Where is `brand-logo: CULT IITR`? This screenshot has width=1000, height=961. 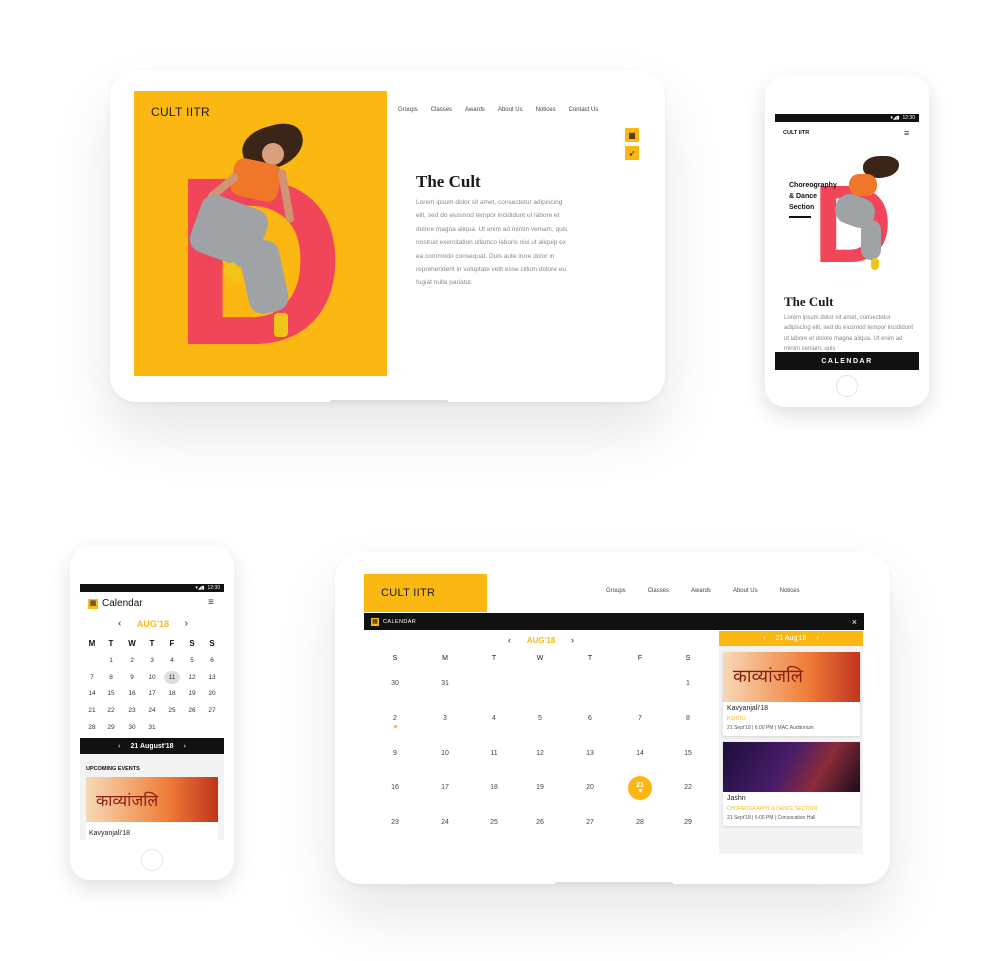 brand-logo: CULT IITR is located at coordinates (180, 112).